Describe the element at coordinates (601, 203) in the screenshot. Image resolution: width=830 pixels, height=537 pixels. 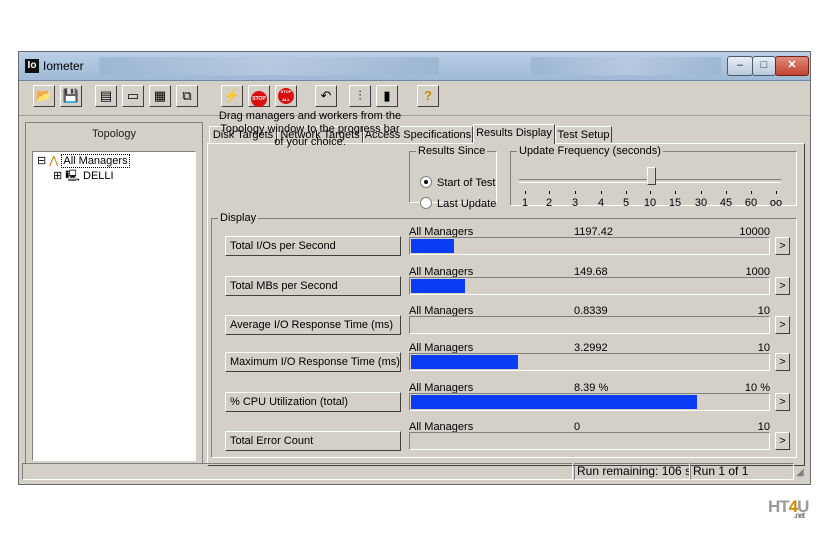
I see `frequency-label: 4` at that location.